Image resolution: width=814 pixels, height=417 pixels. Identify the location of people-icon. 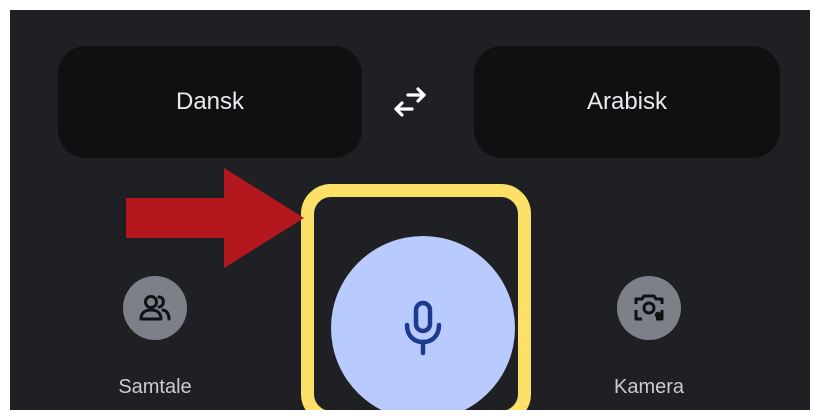
(155, 308).